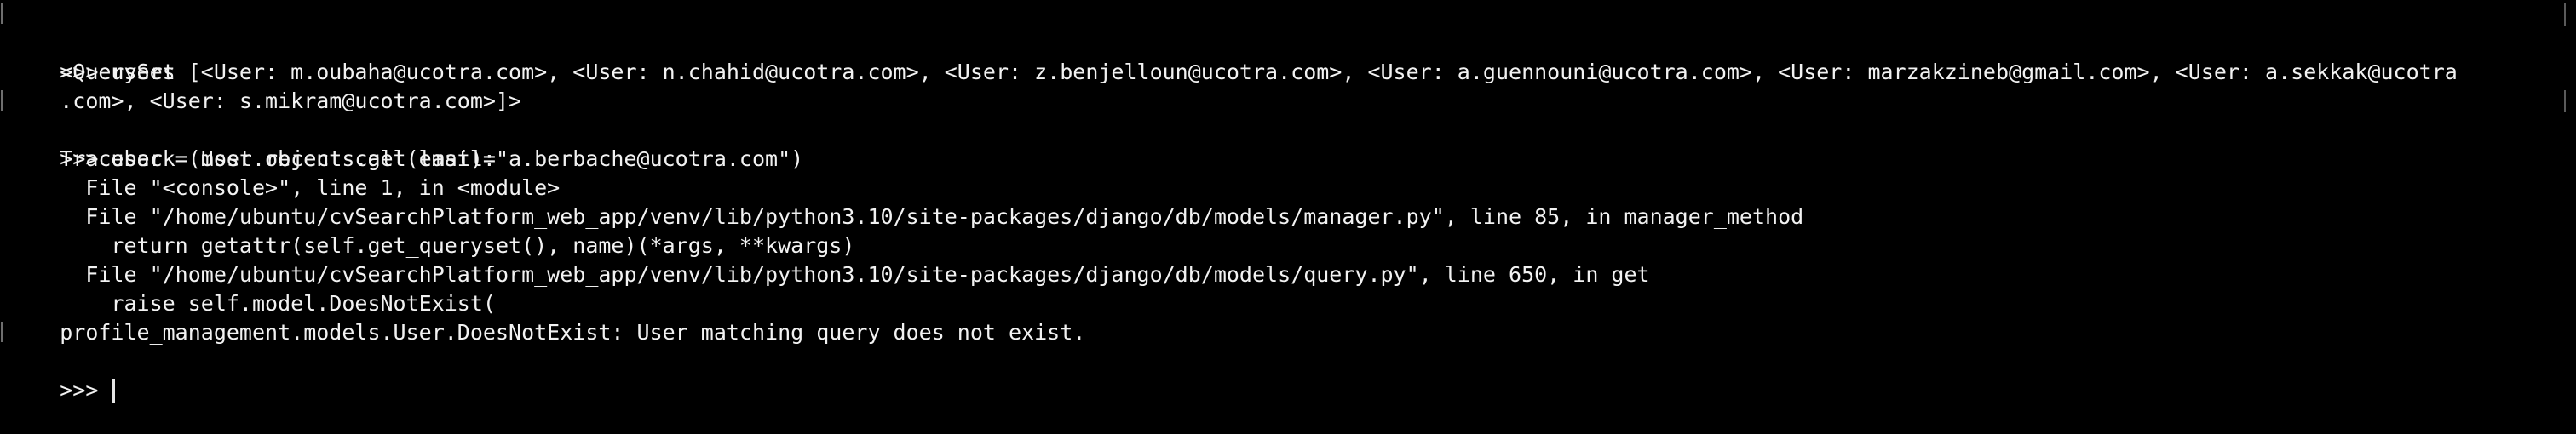  Describe the element at coordinates (114, 391) in the screenshot. I see `text-cursor` at that location.